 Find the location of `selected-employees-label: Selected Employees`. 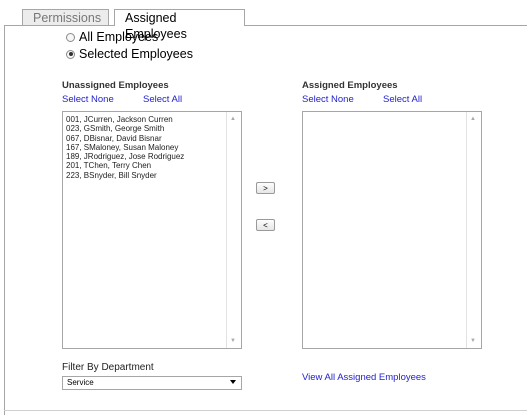

selected-employees-label: Selected Employees is located at coordinates (136, 54).